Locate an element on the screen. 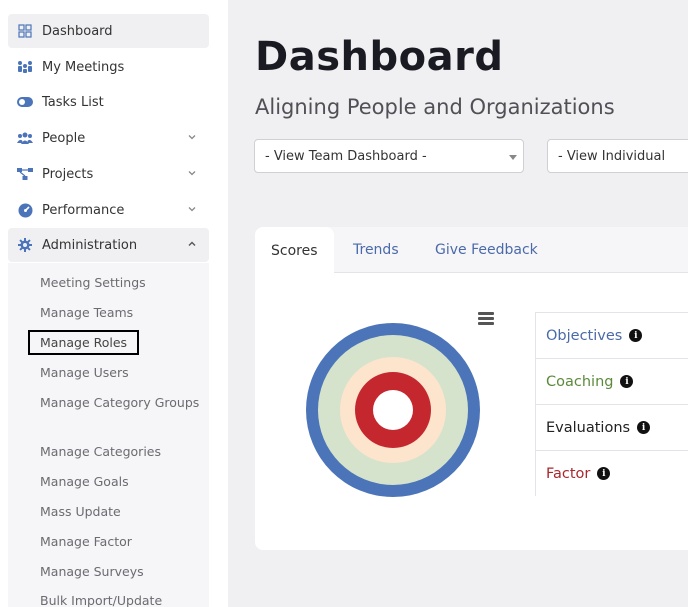  legend-evaluations: Evaluations i is located at coordinates (611, 427).